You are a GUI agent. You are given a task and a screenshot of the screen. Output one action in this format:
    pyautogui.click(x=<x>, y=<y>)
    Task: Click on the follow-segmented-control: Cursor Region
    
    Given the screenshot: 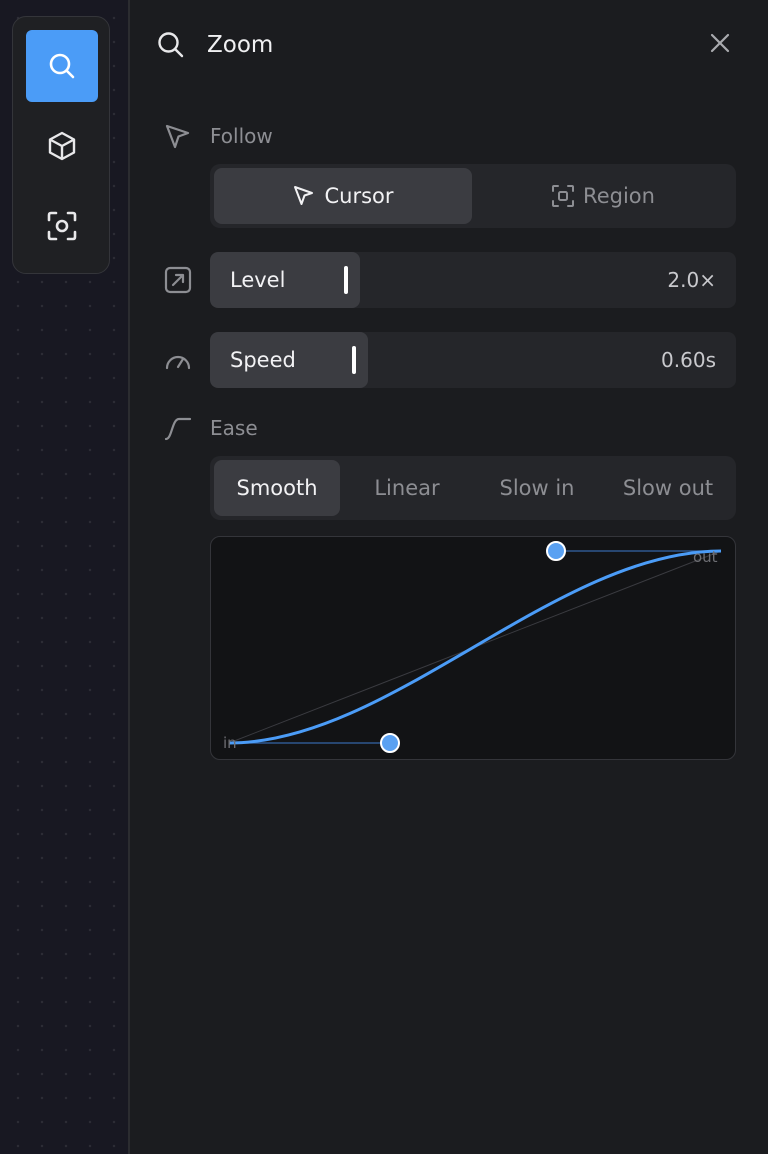 What is the action you would take?
    pyautogui.click(x=473, y=196)
    